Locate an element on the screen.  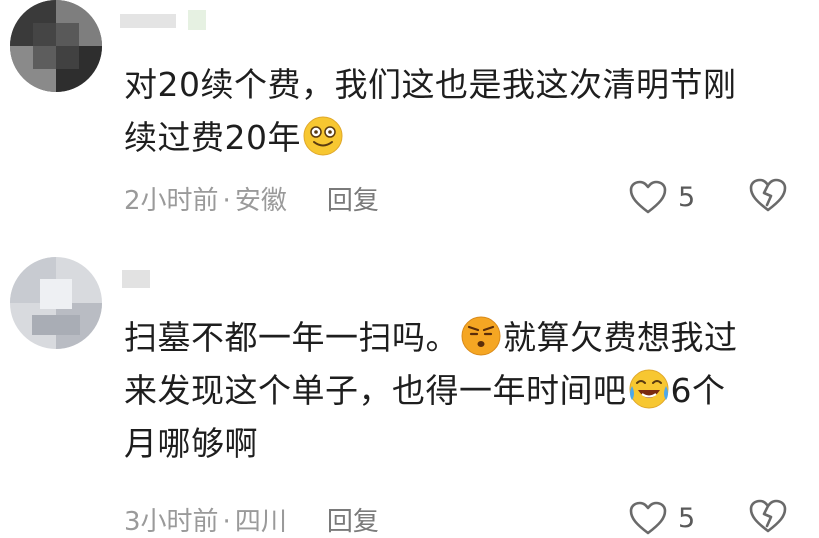
smiling-face-emoji is located at coordinates (323, 136).